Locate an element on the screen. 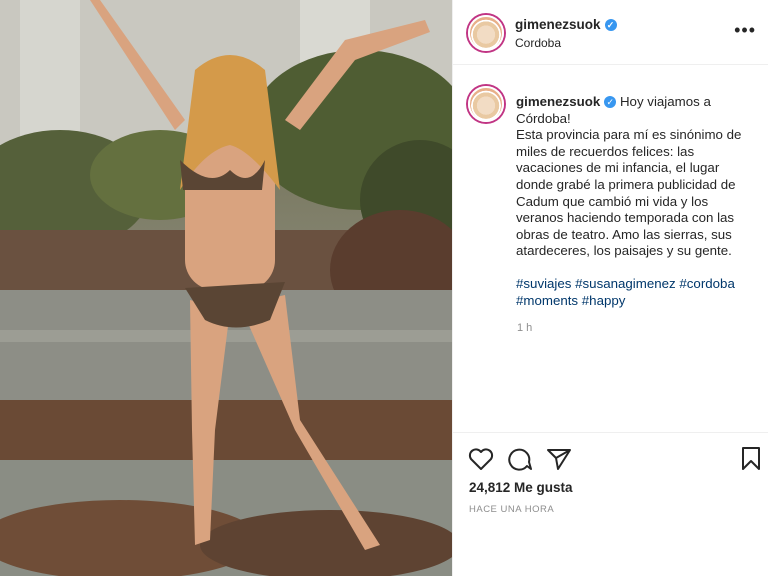 The width and height of the screenshot is (768, 576). hashtags-line: #moments #happy is located at coordinates (639, 301).